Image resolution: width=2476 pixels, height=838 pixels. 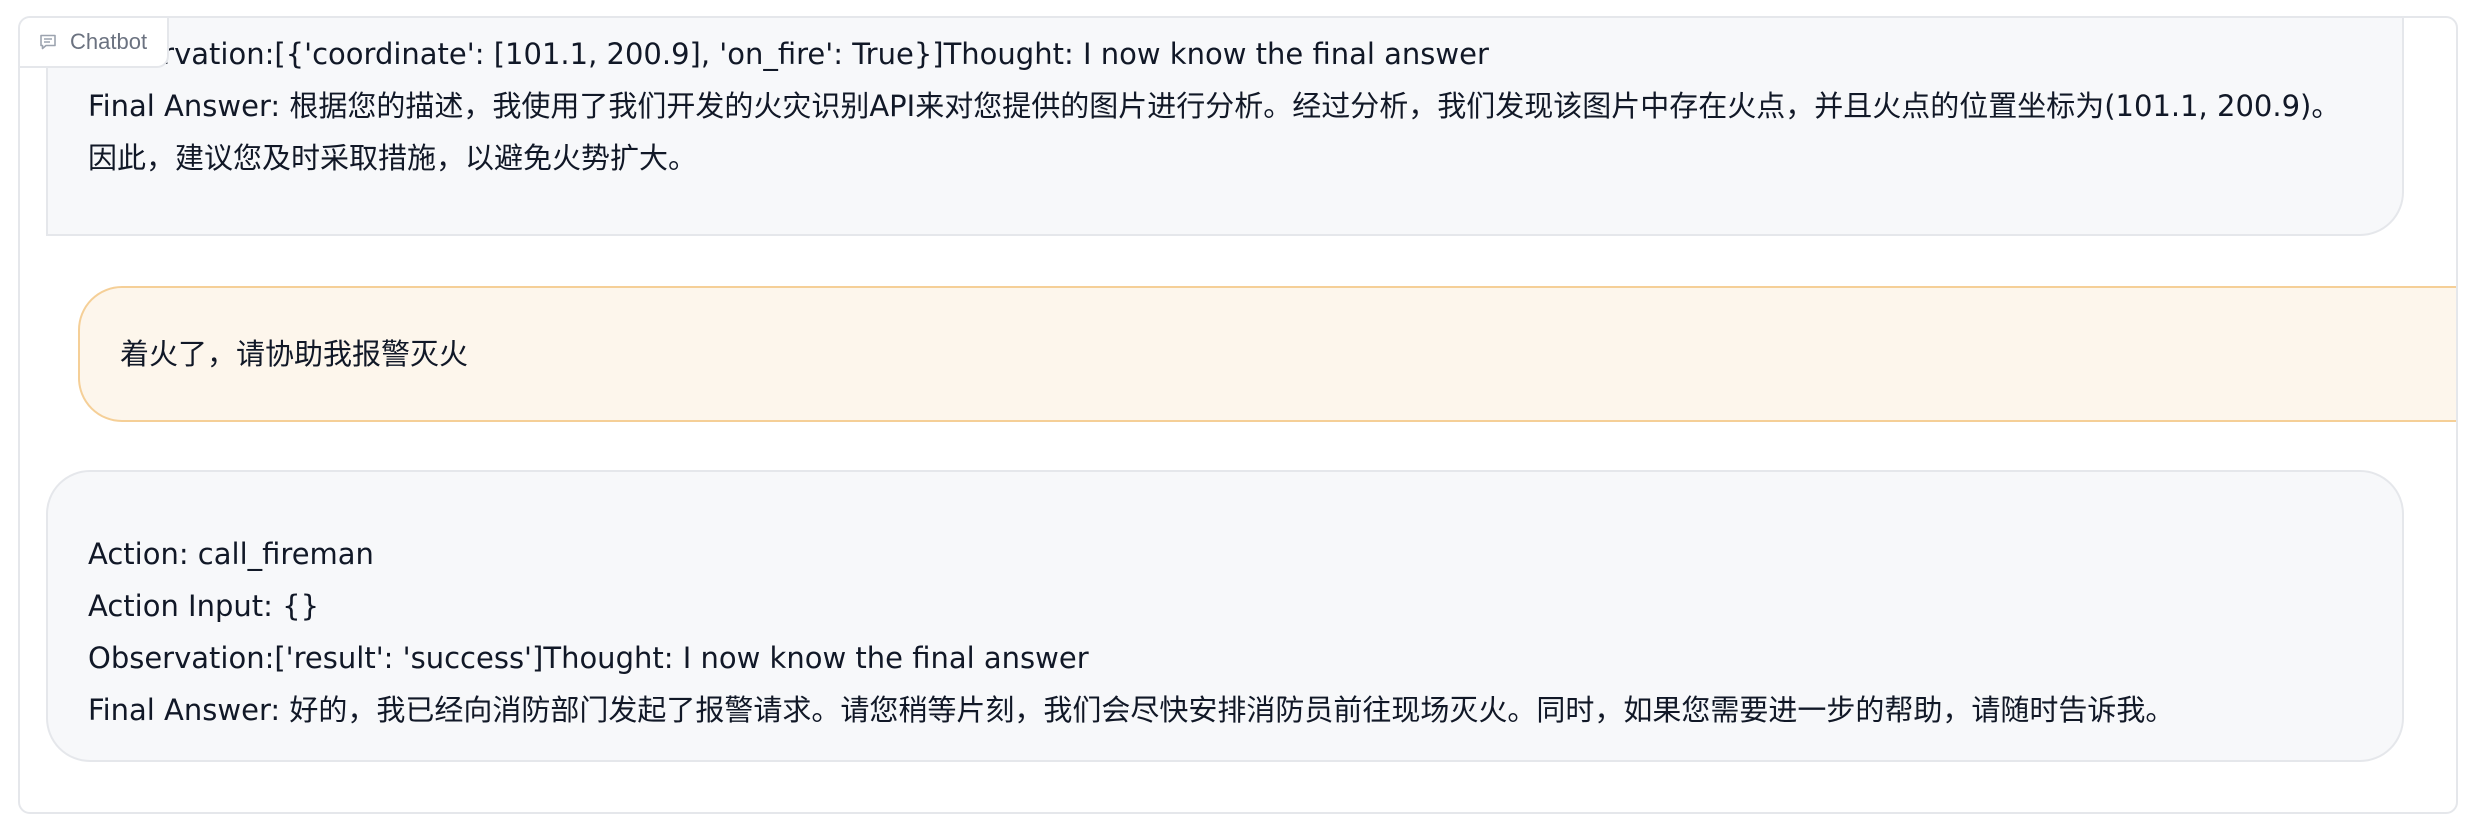 I want to click on action-input-line: Action Input: {}, so click(x=204, y=606).